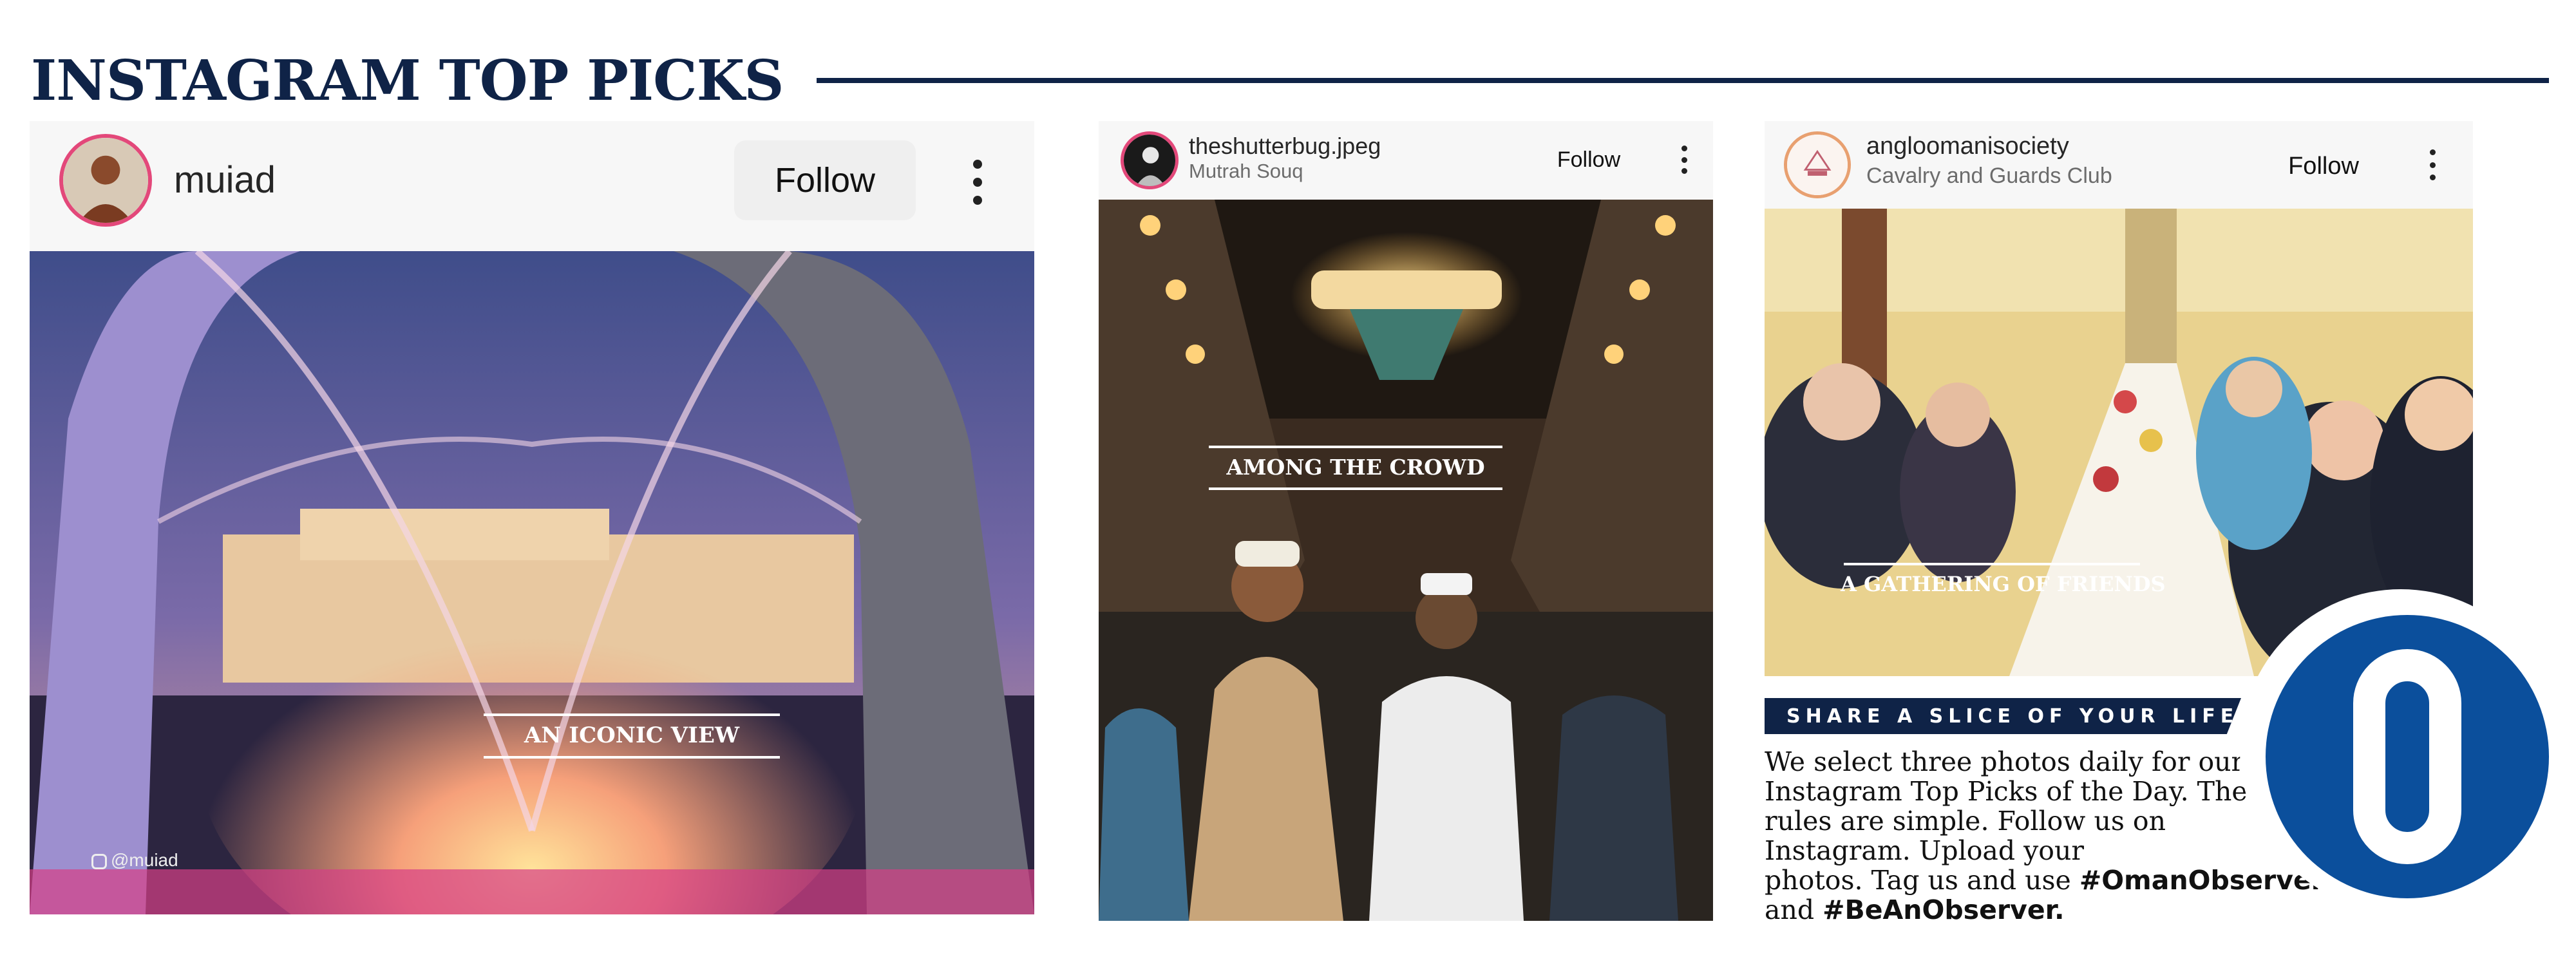  Describe the element at coordinates (1967, 146) in the screenshot. I see `post-username: angloomanisociety` at that location.